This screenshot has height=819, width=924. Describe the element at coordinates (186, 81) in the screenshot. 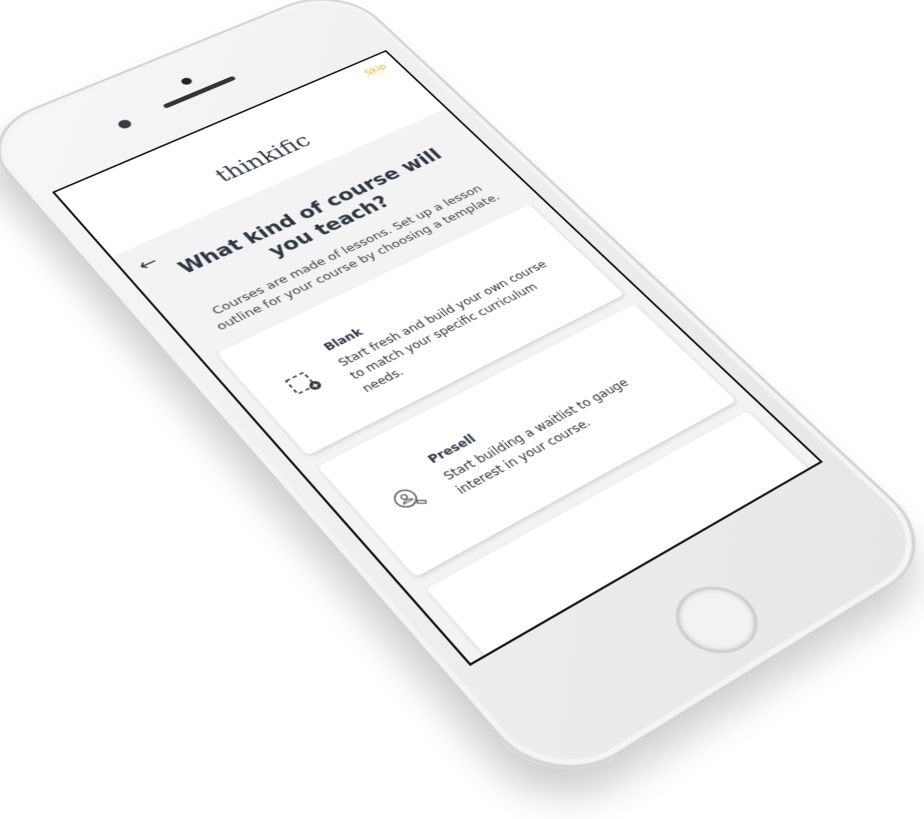

I see `earpiece-dot` at that location.